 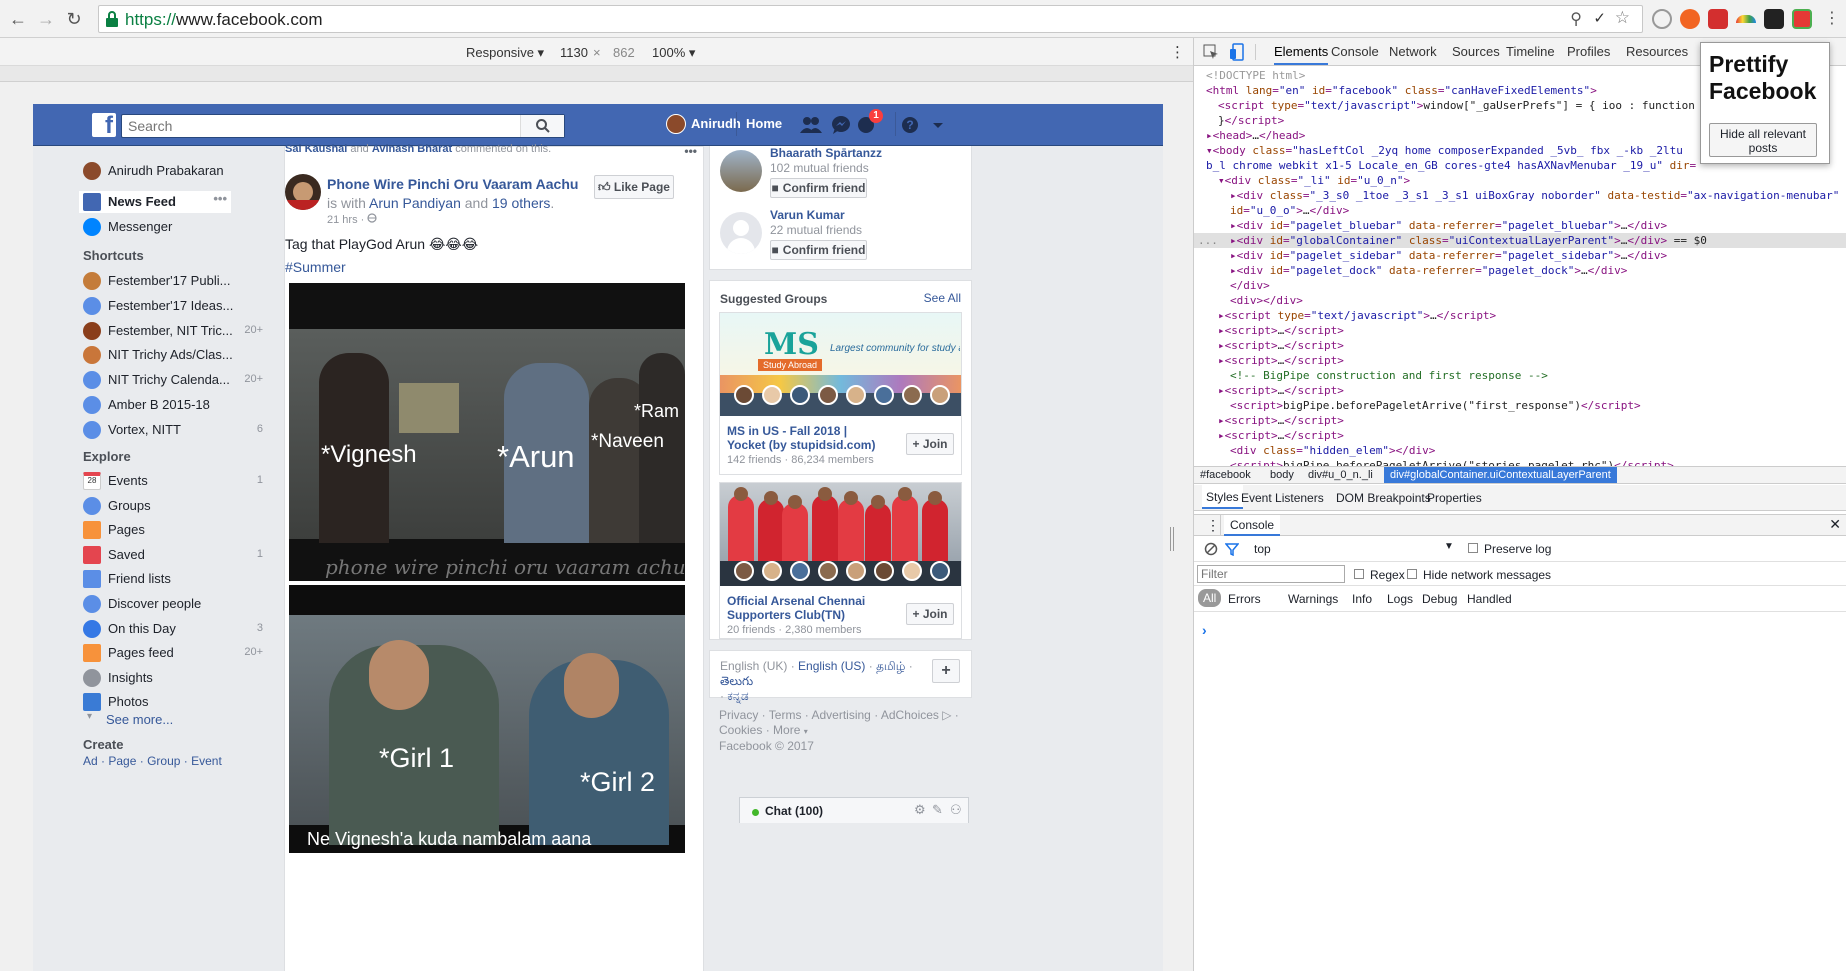 I want to click on sidebar-item-messenger: Messenger, so click(x=173, y=227).